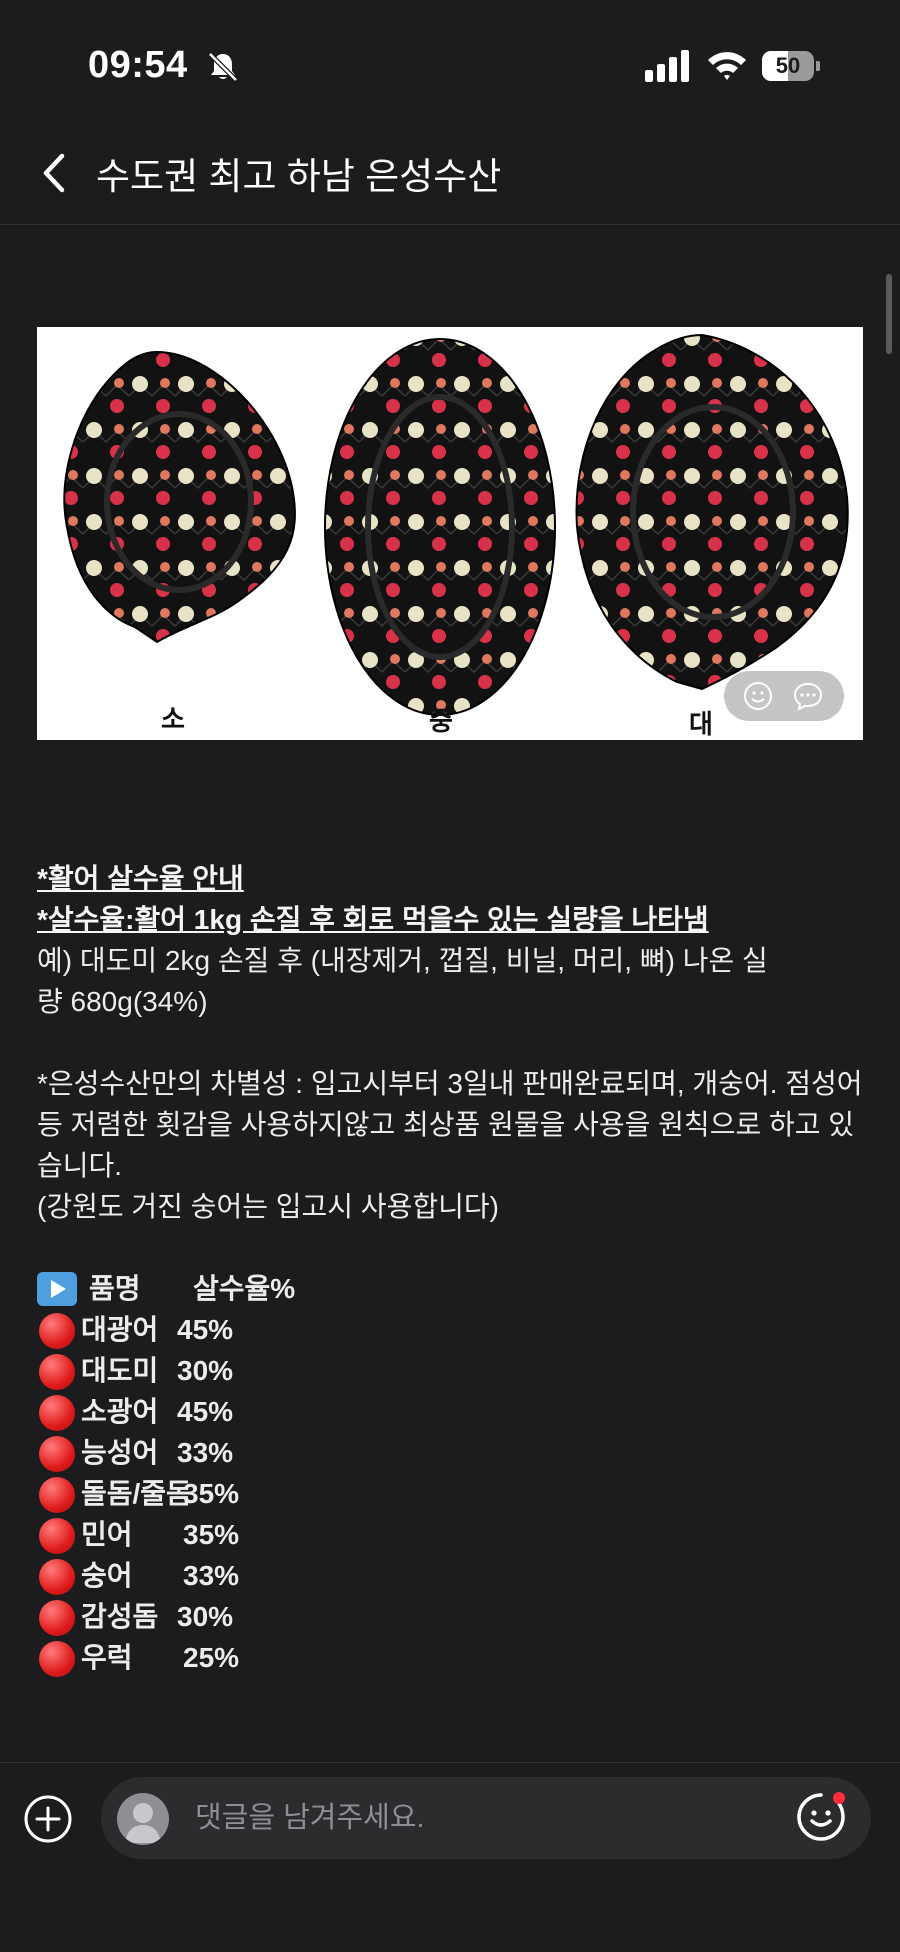 This screenshot has height=1952, width=900. What do you see at coordinates (452, 1329) in the screenshot?
I see `yield-table-row: 대광어 45%` at bounding box center [452, 1329].